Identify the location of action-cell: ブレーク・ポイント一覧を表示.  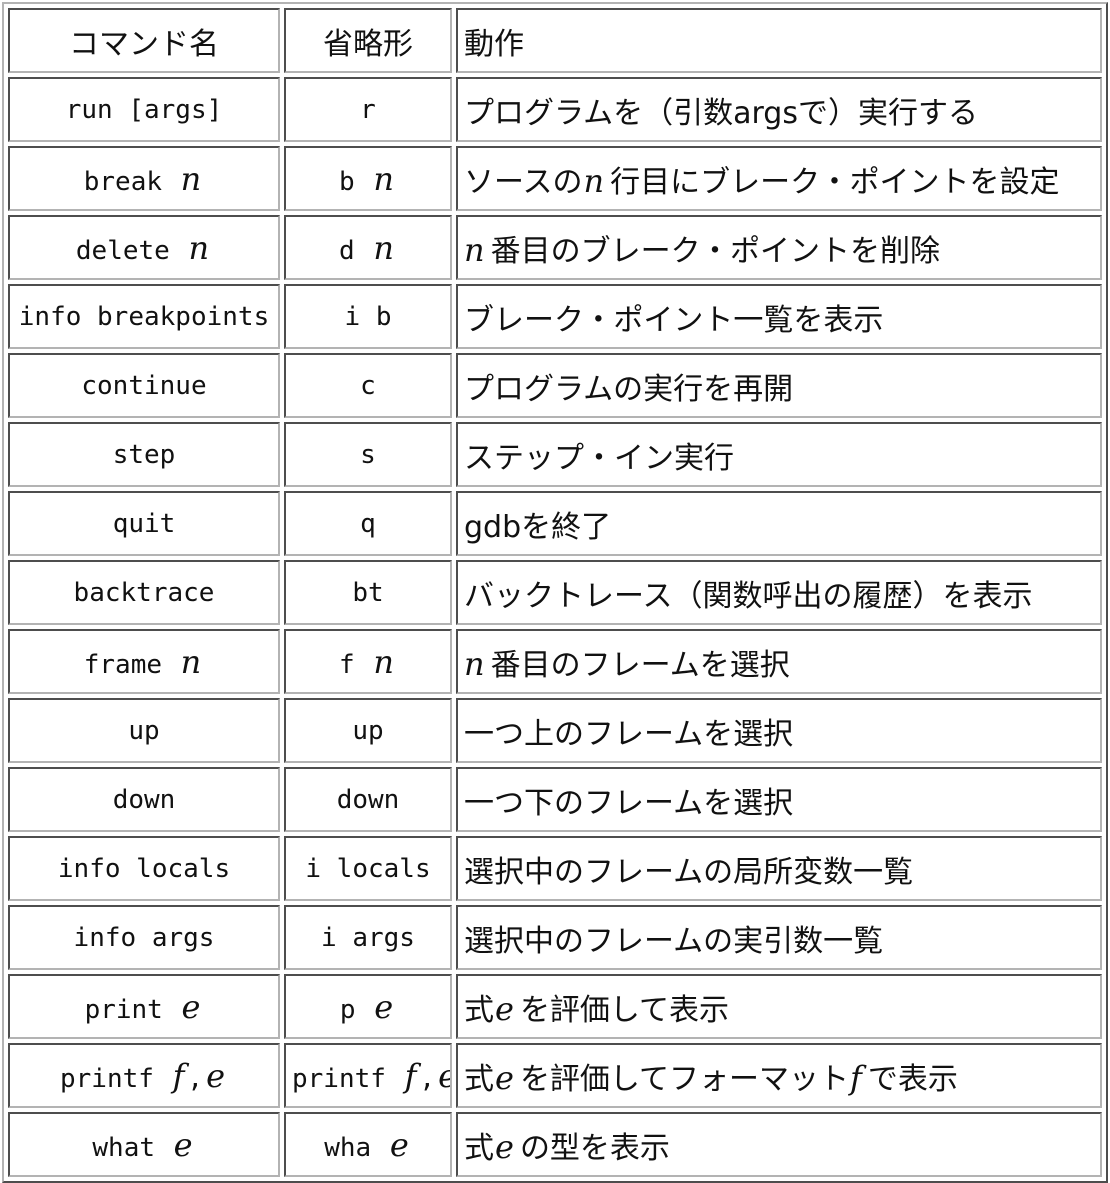
(779, 316).